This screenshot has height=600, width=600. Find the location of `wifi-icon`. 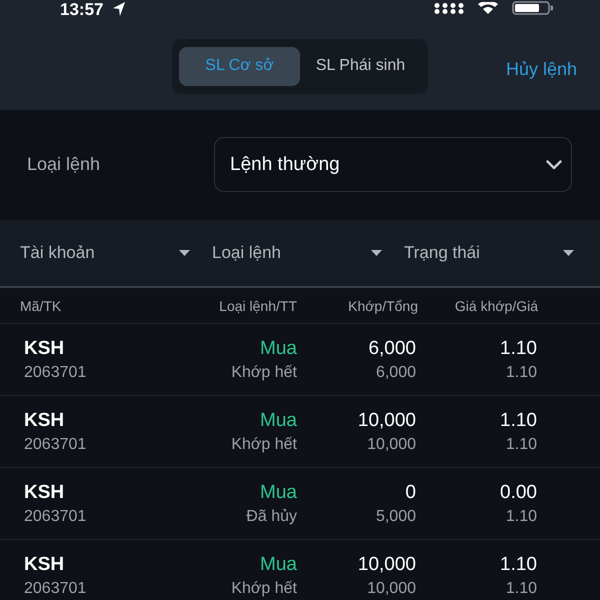

wifi-icon is located at coordinates (488, 8).